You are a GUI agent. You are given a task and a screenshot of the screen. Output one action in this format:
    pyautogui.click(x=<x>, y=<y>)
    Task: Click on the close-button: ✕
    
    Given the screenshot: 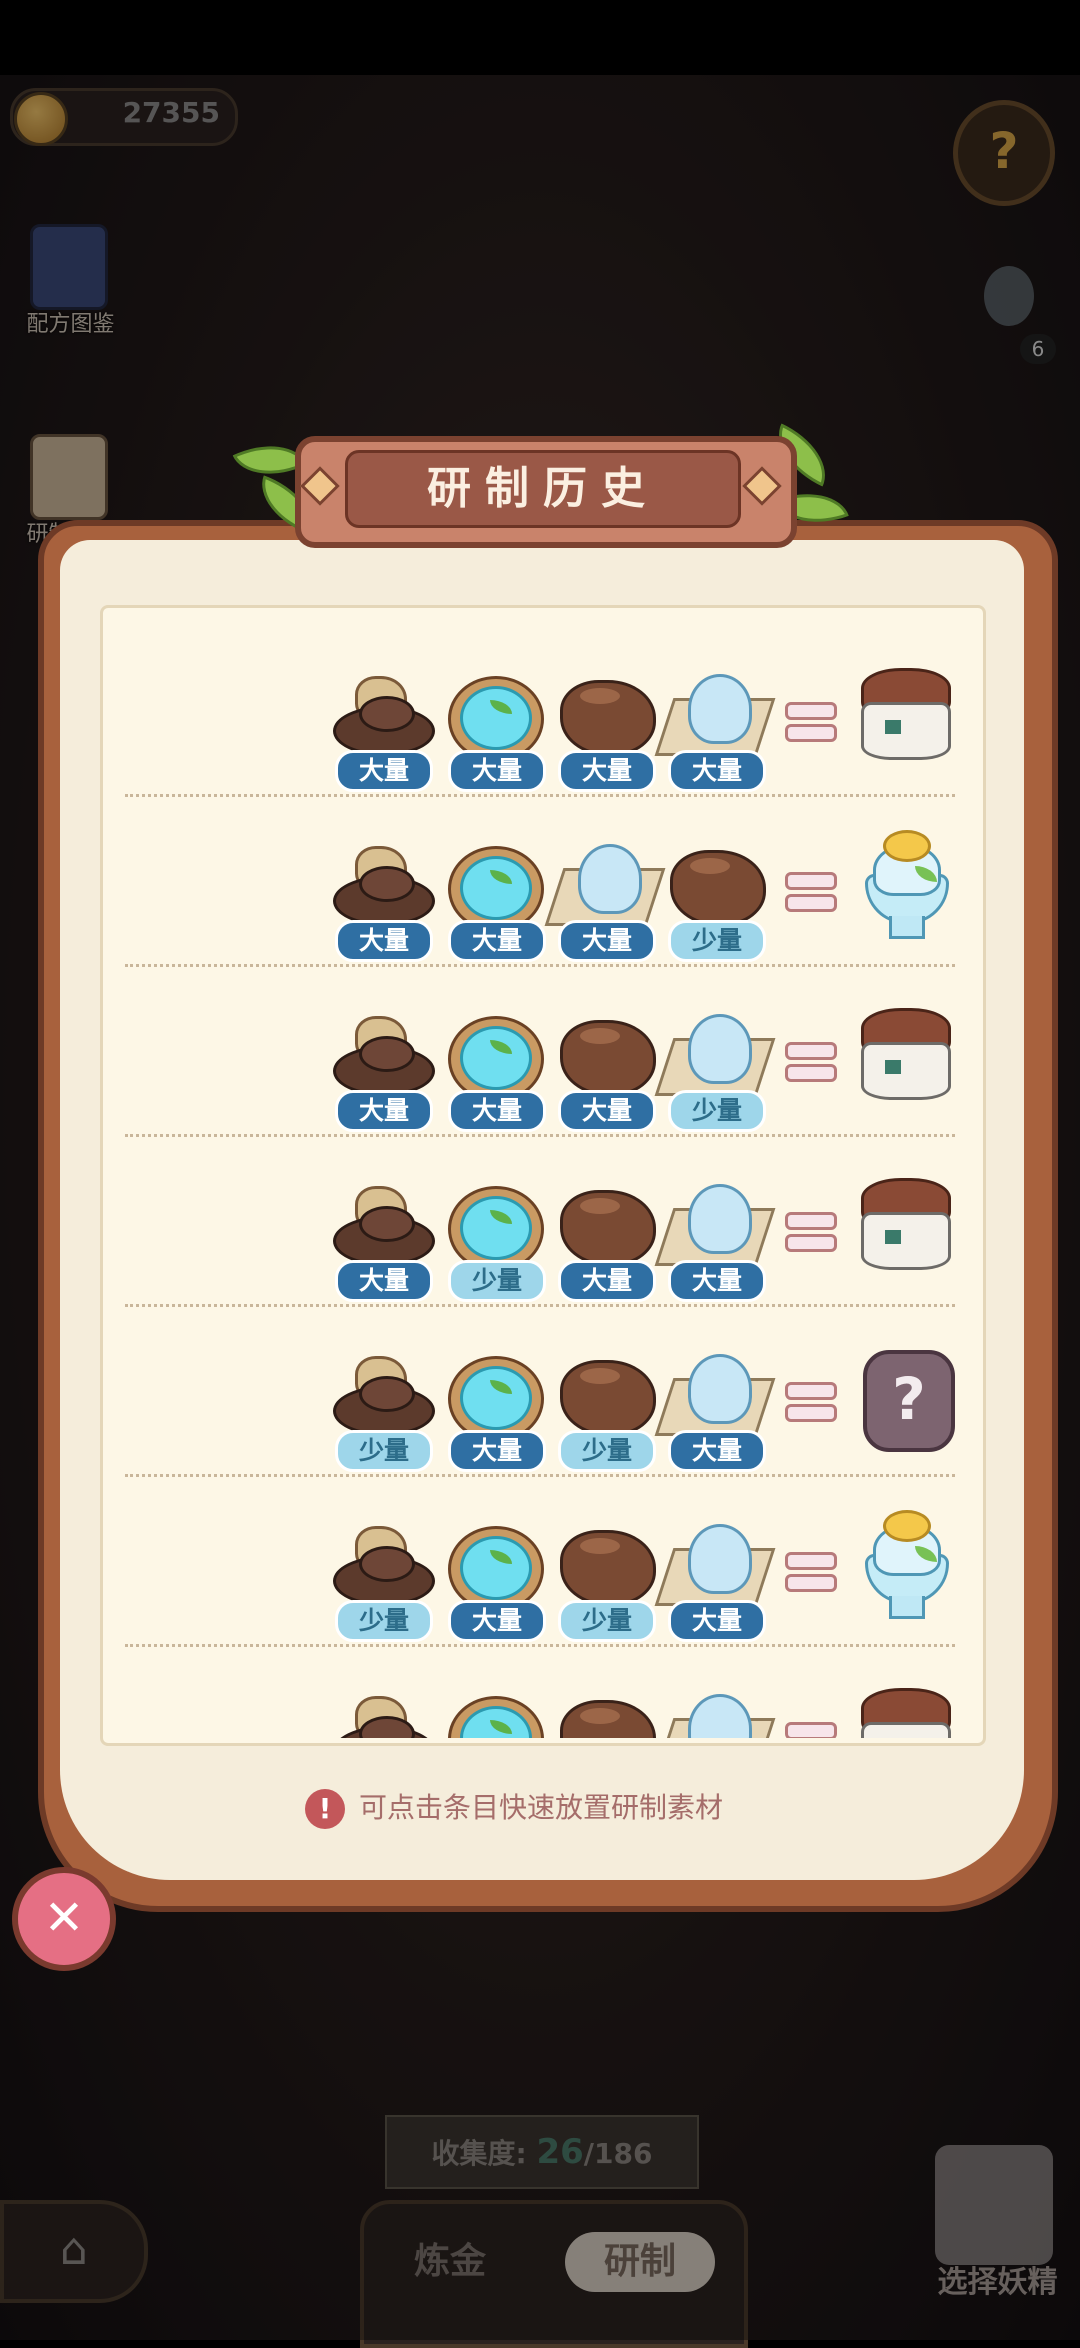 What is the action you would take?
    pyautogui.click(x=64, y=1919)
    